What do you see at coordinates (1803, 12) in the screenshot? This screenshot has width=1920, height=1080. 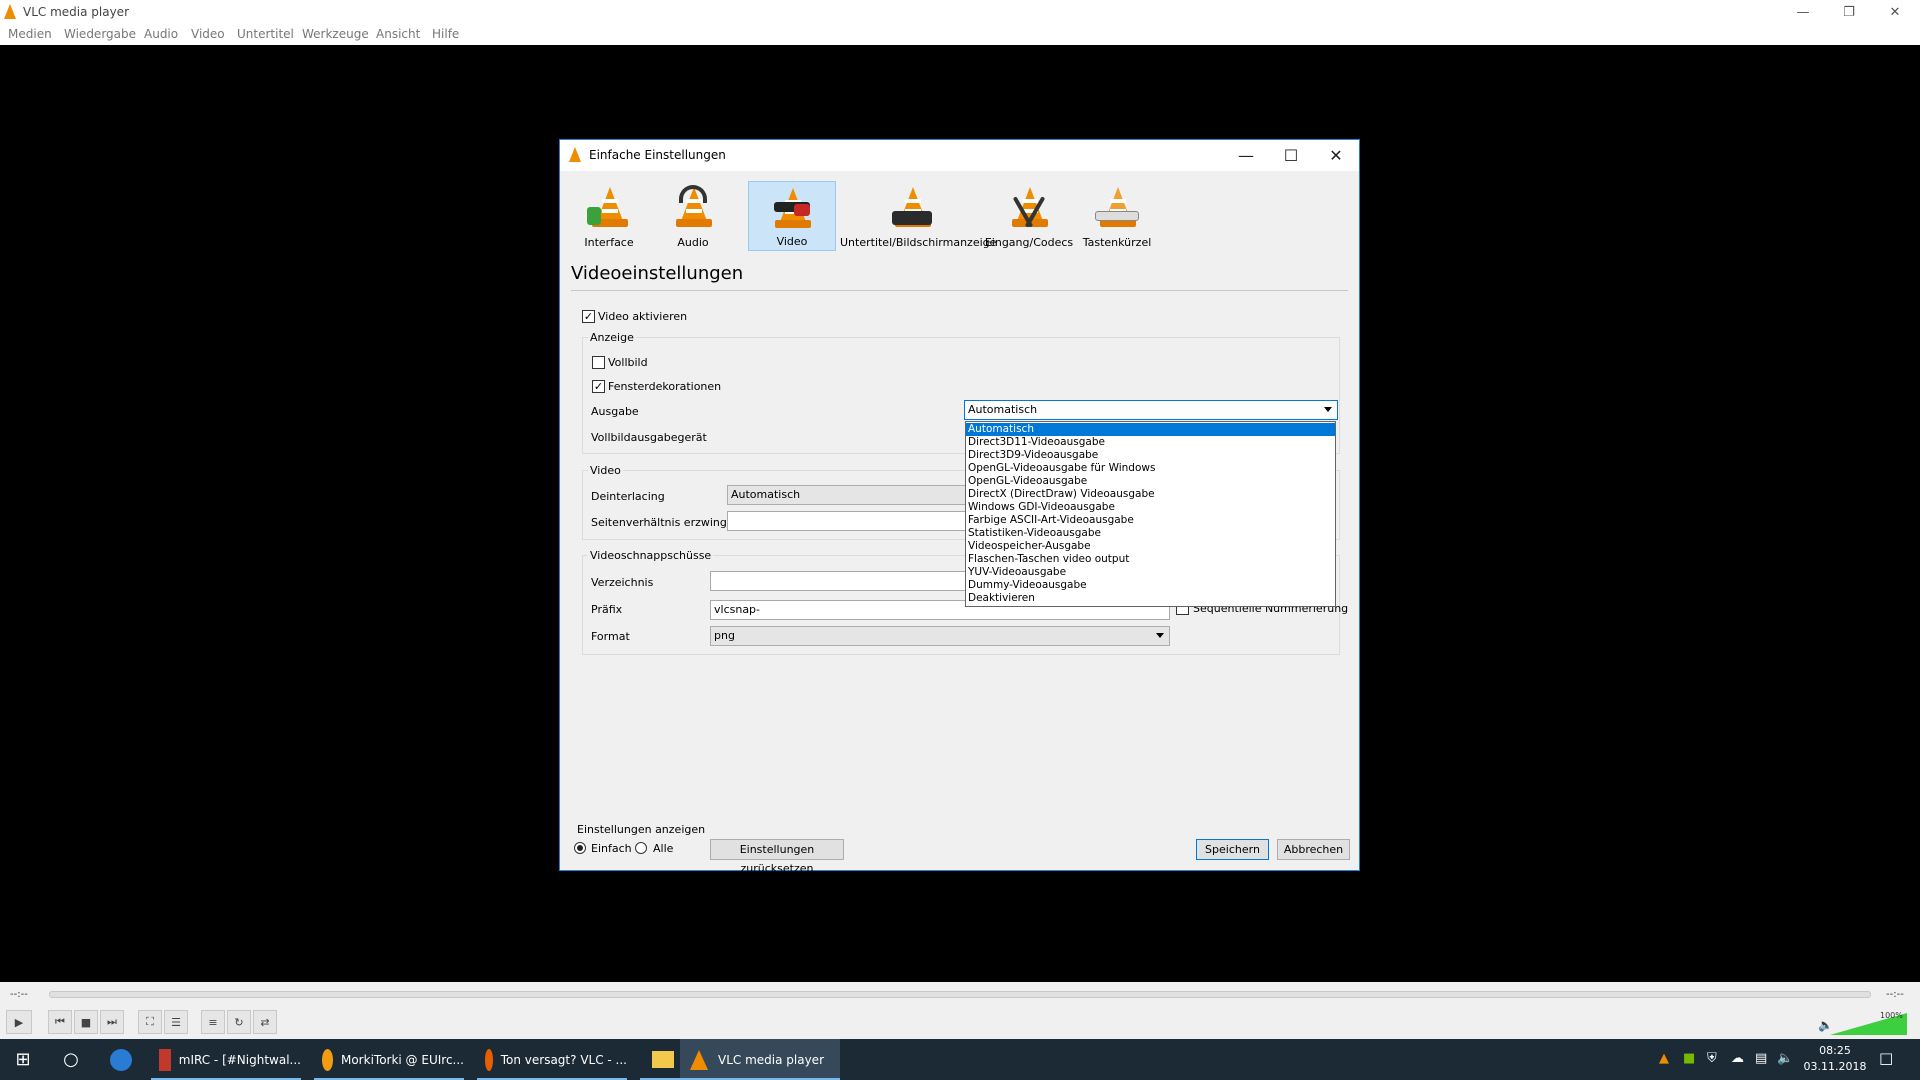 I see `minimize-button: —` at bounding box center [1803, 12].